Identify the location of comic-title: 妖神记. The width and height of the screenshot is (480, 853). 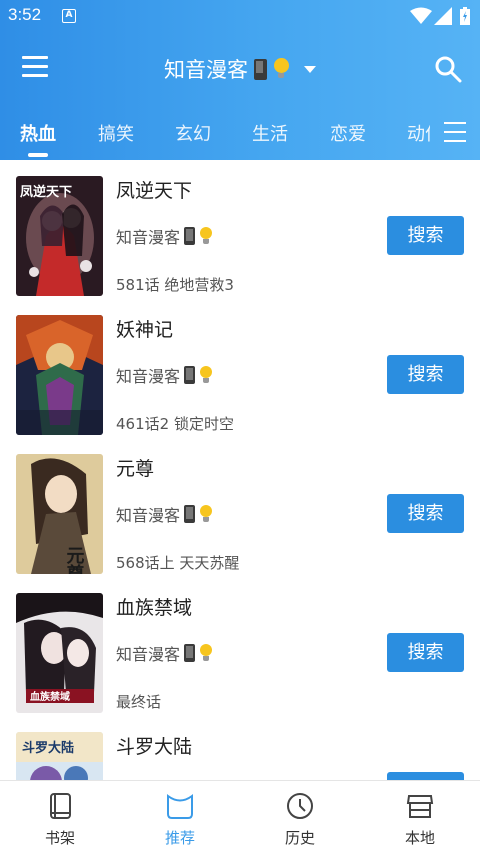
(144, 328).